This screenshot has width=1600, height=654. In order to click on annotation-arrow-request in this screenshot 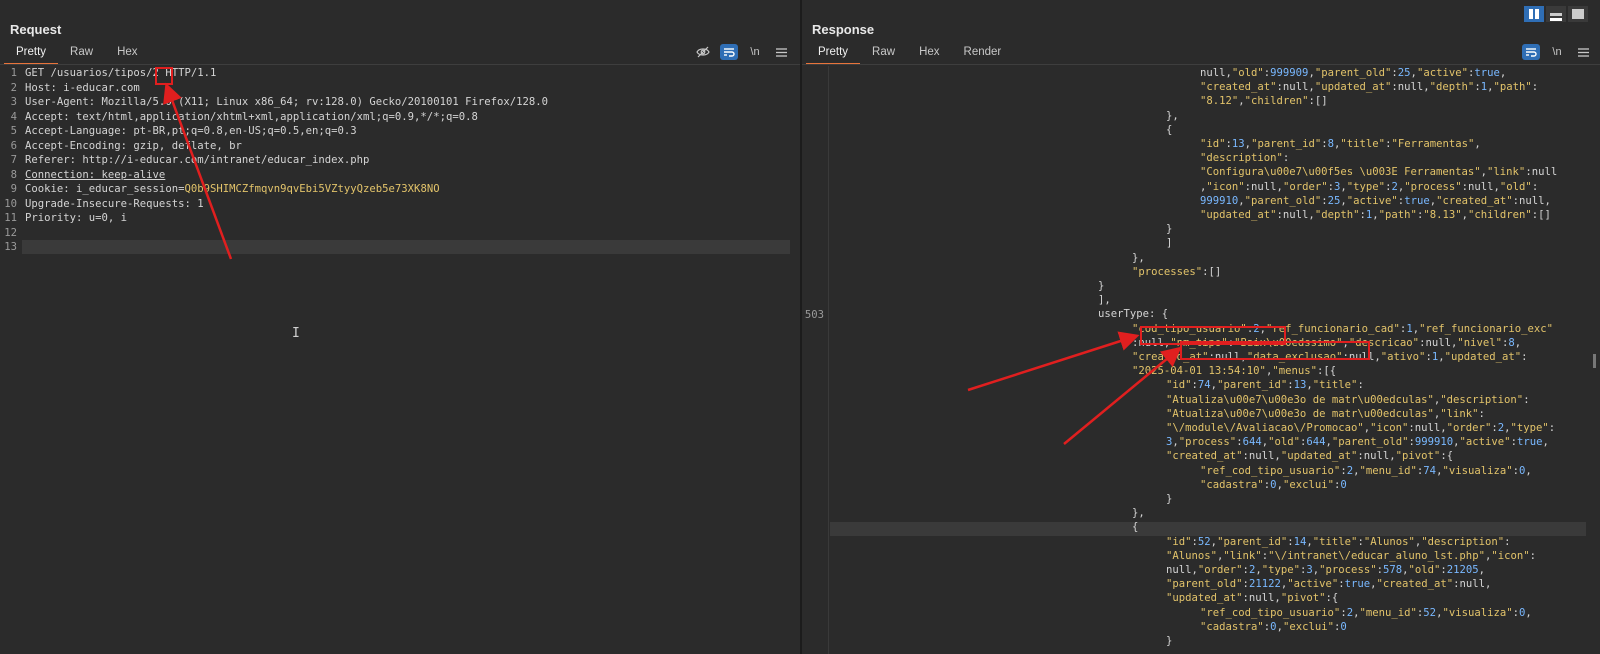, I will do `click(198, 171)`.